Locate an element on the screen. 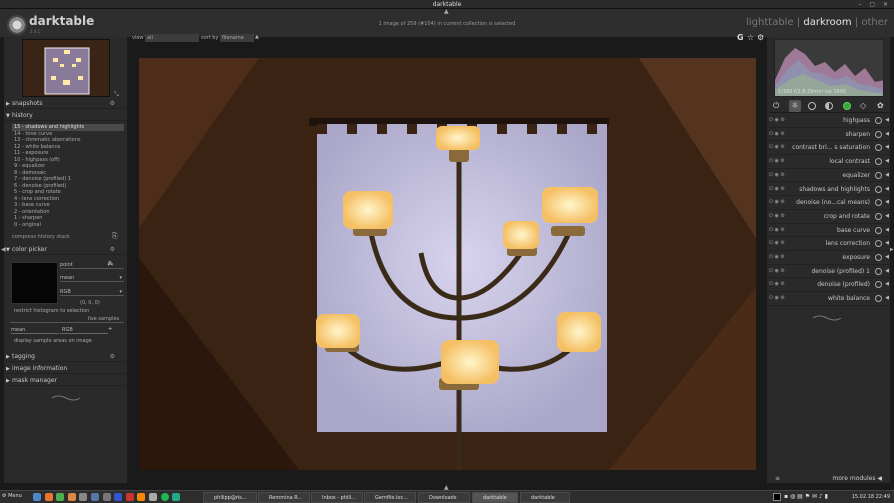 The width and height of the screenshot is (894, 503). module-row: ⏻ ◉ ⚙ equalizer ◀ is located at coordinates (828, 176).